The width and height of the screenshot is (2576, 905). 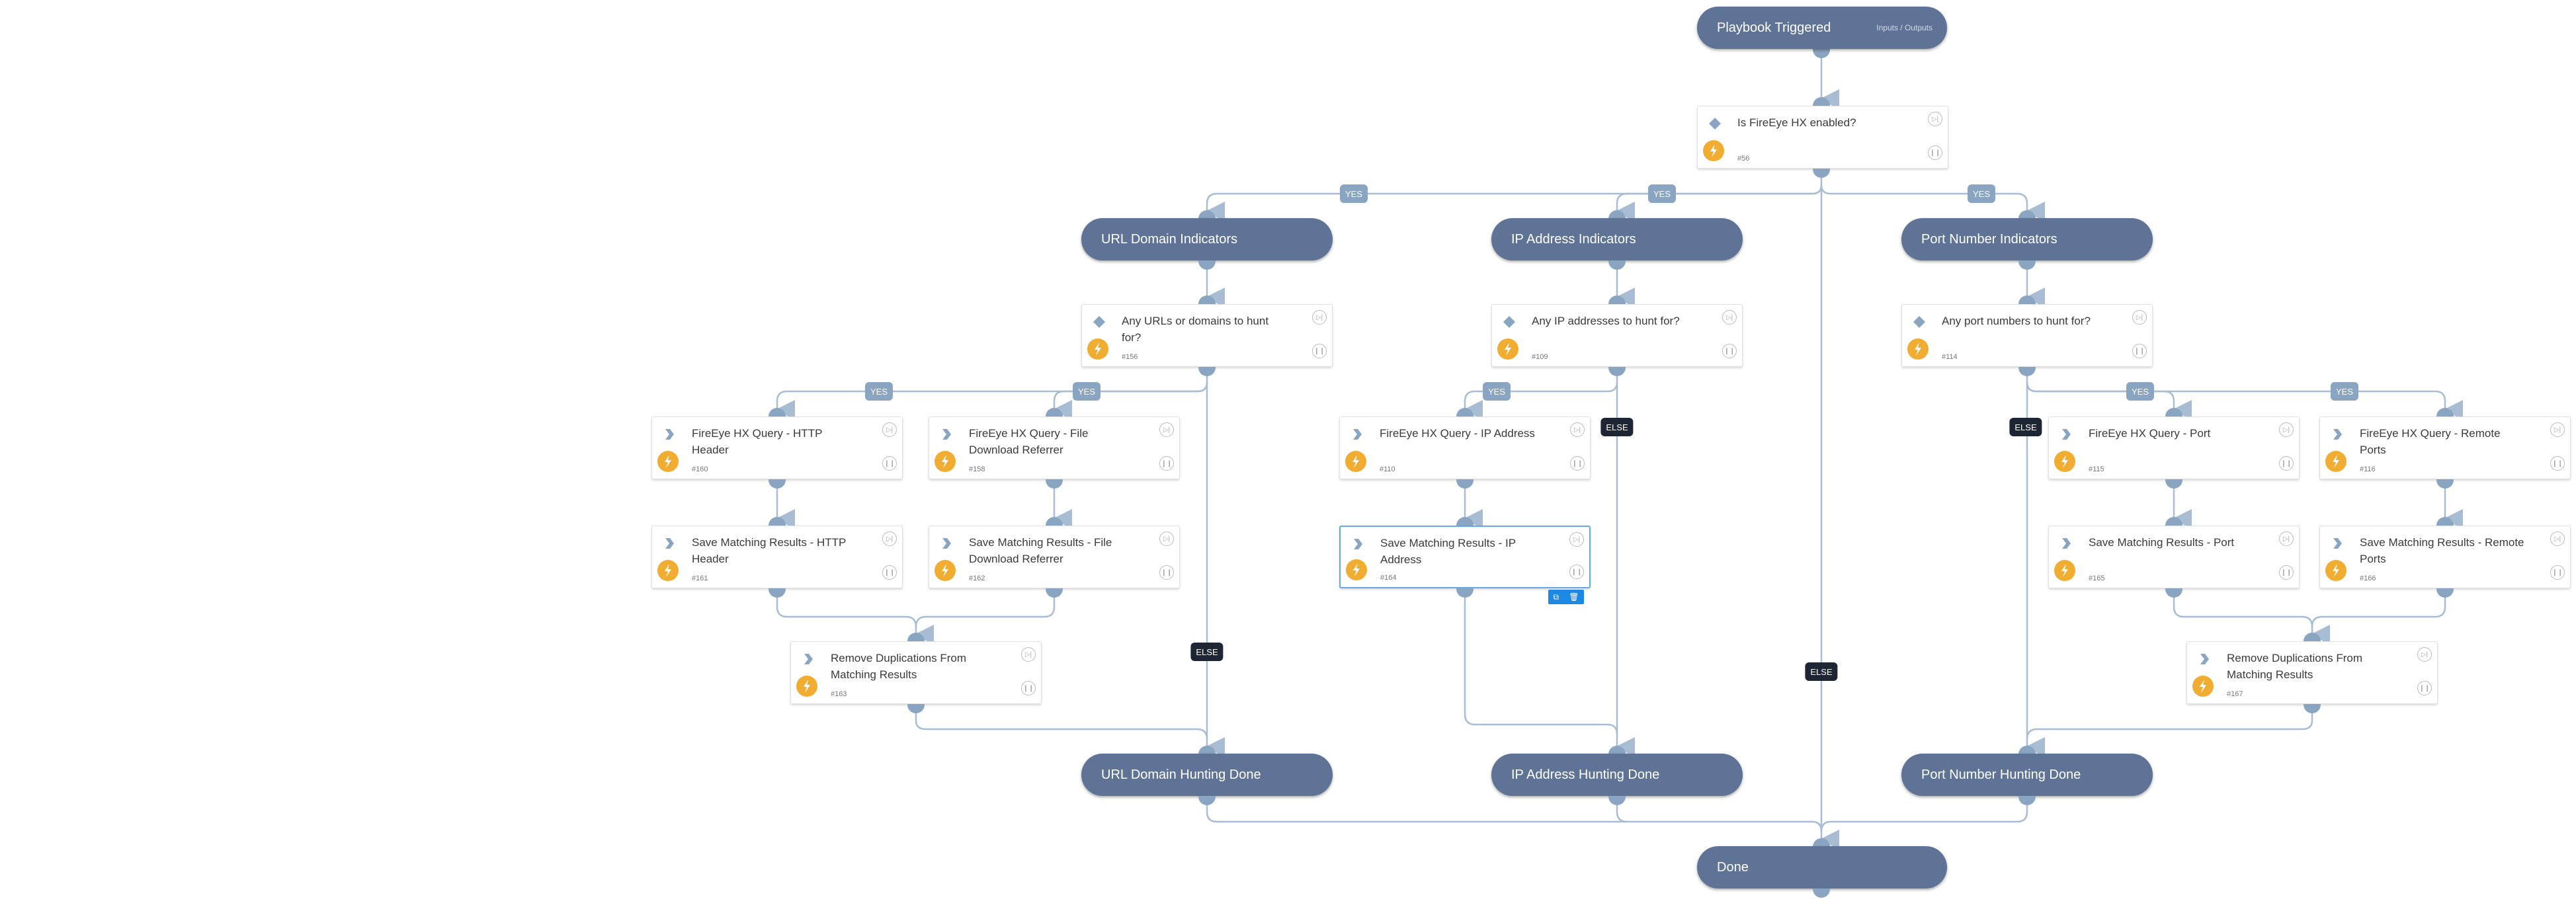 I want to click on section-url-domain-hunting-done: URL Domain Hunting Done, so click(x=1207, y=775).